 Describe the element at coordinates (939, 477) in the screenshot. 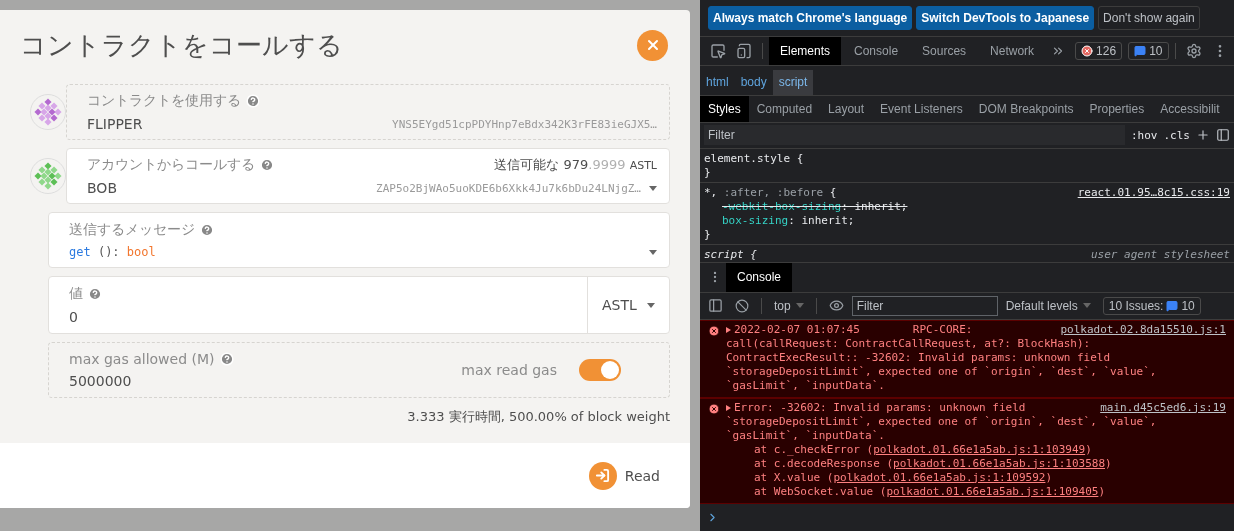

I see `stack-link: polkadot.01.66e1a5ab.js:1:109592` at that location.